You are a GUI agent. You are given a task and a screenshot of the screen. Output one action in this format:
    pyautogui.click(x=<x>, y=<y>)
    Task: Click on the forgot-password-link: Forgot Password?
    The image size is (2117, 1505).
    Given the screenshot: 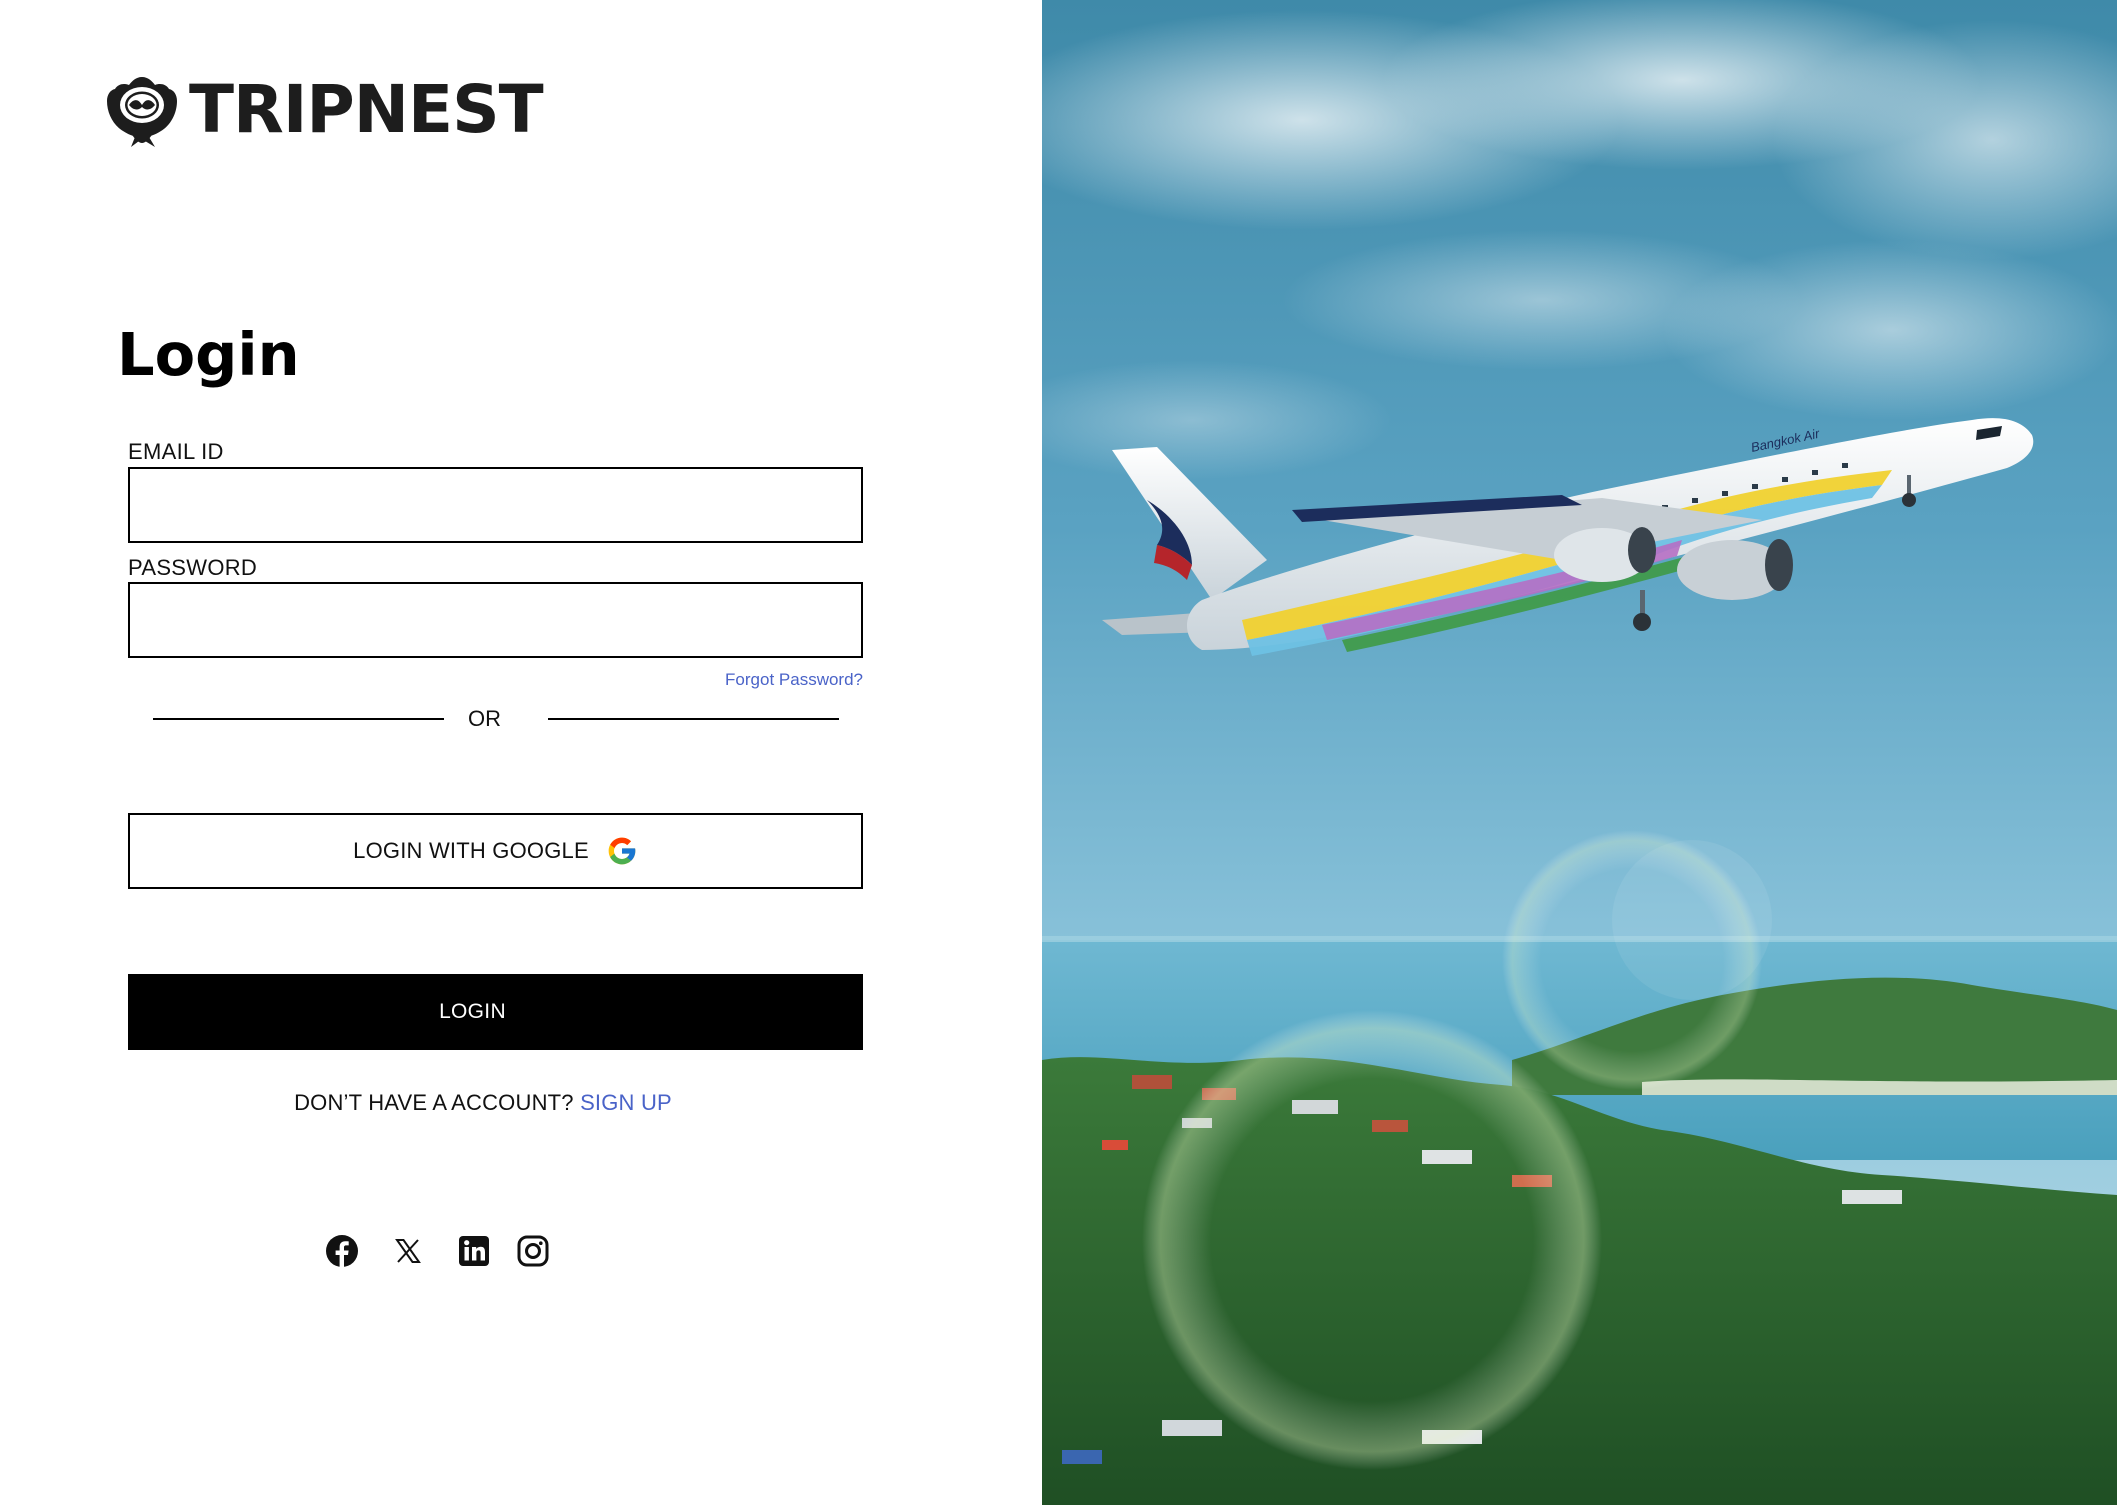 What is the action you would take?
    pyautogui.click(x=794, y=680)
    